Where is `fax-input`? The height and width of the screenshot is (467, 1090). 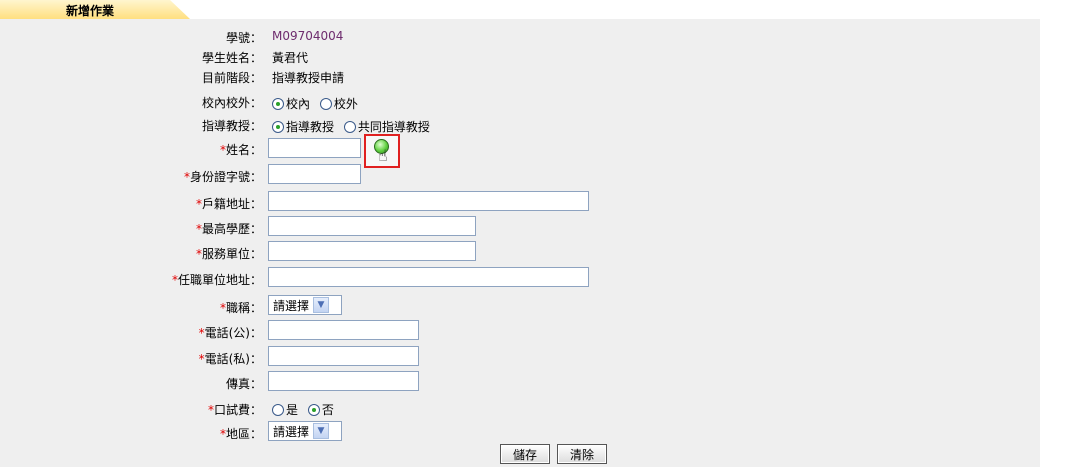
fax-input is located at coordinates (343, 381).